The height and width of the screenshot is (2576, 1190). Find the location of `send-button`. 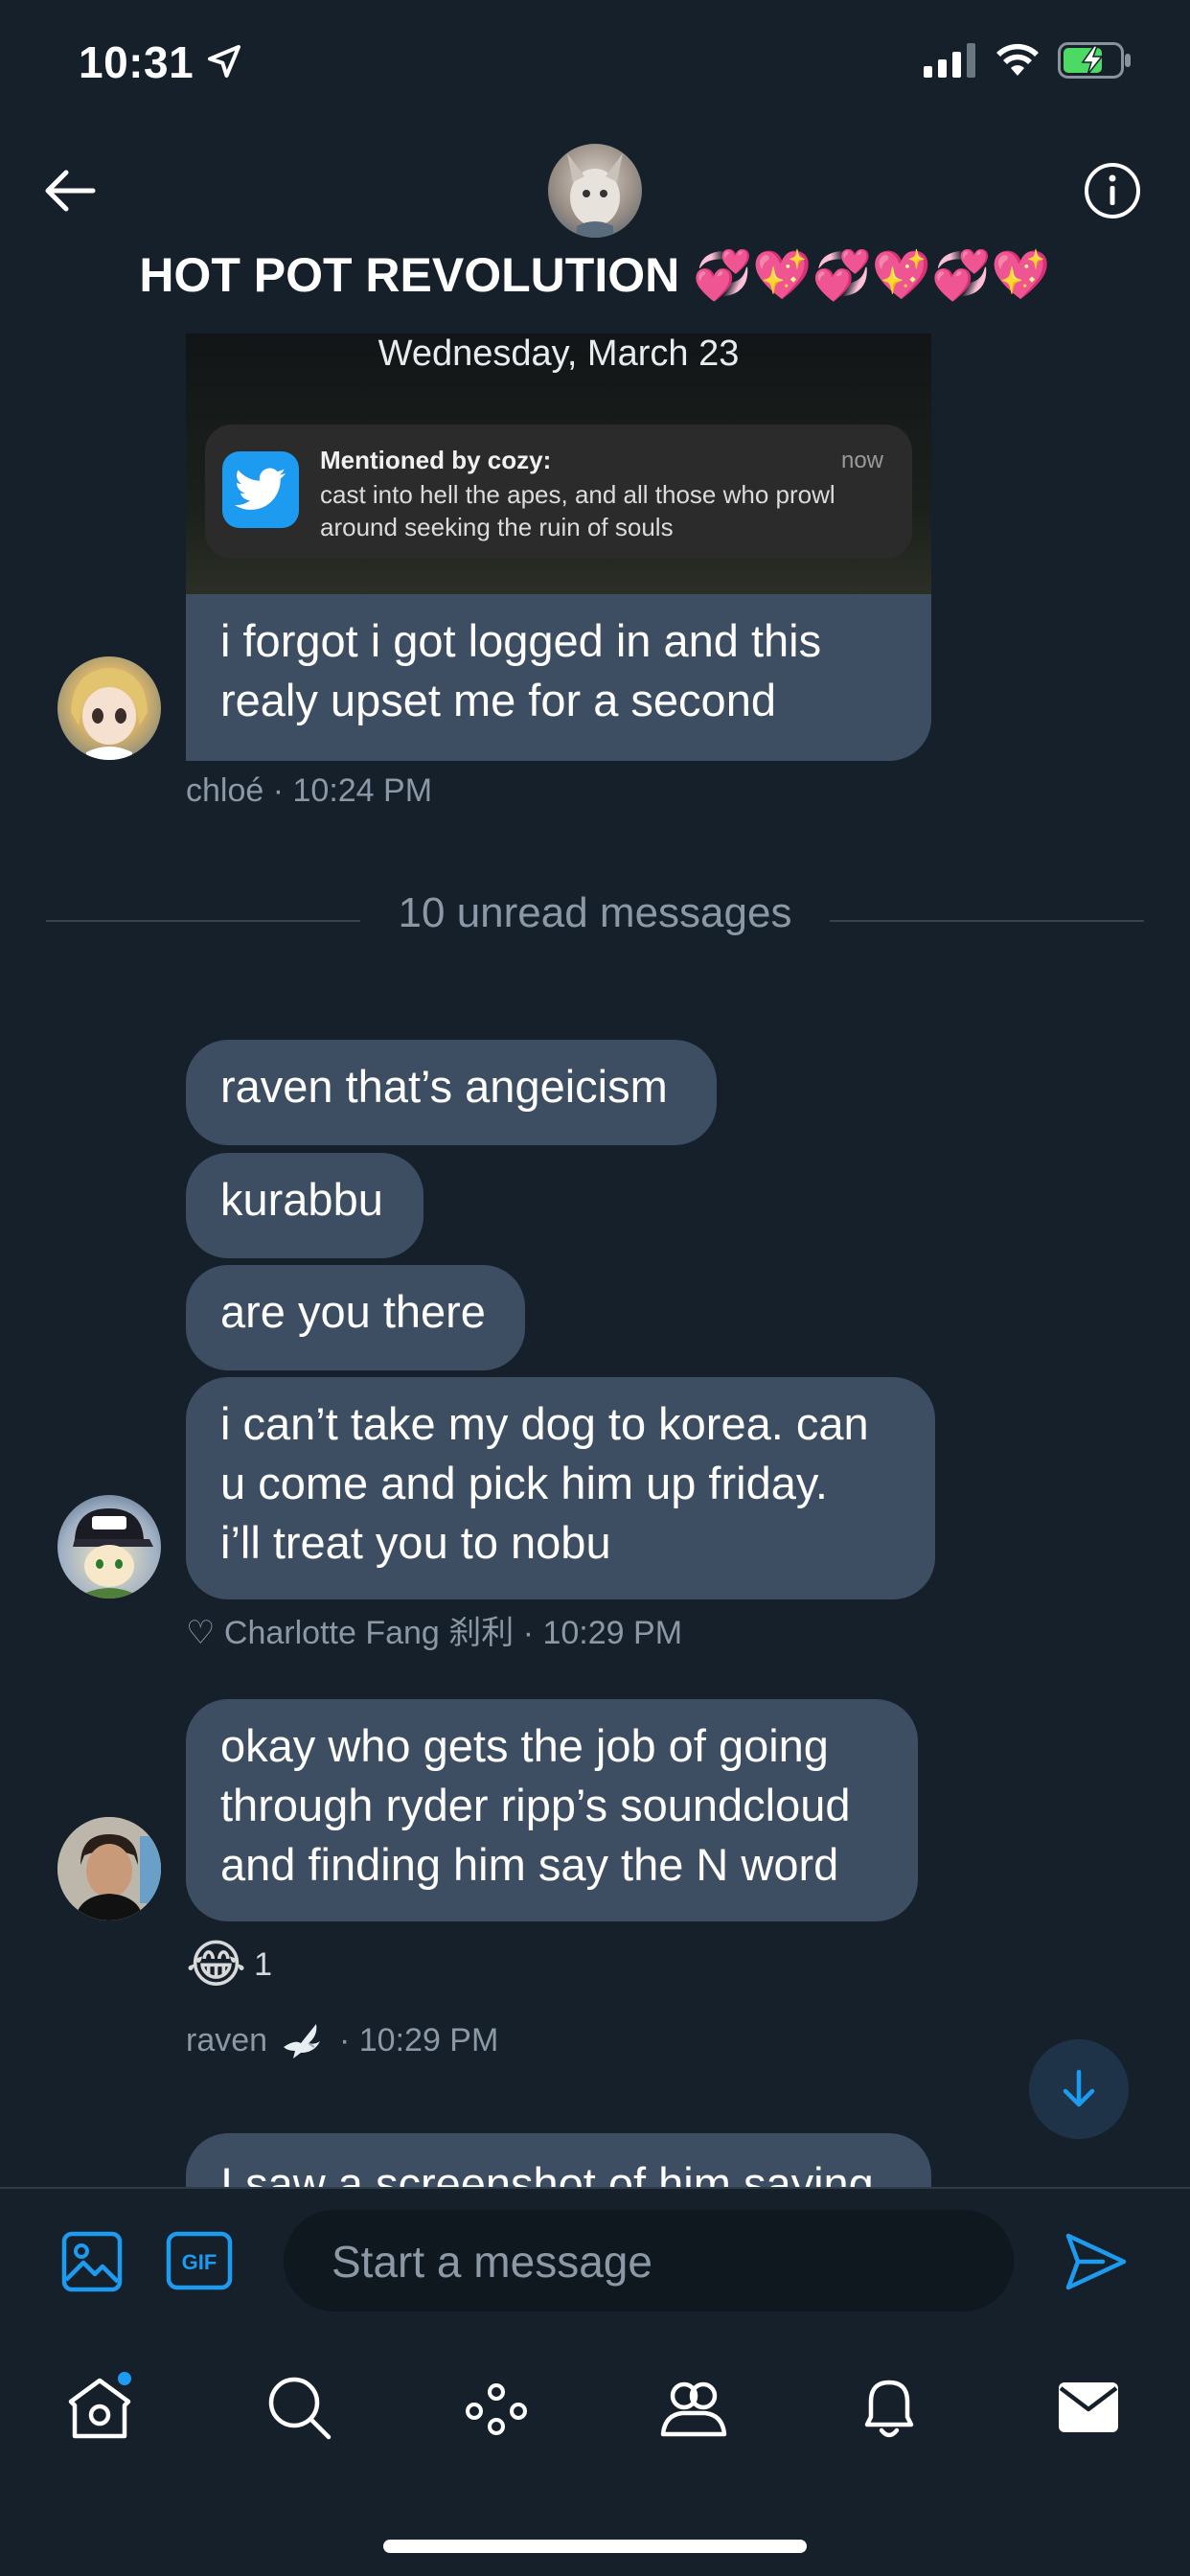

send-button is located at coordinates (1097, 2261).